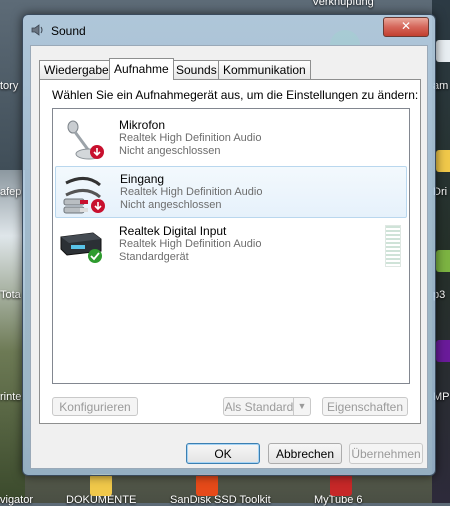 Image resolution: width=450 pixels, height=506 pixels. I want to click on window-title: Sound, so click(68, 31).